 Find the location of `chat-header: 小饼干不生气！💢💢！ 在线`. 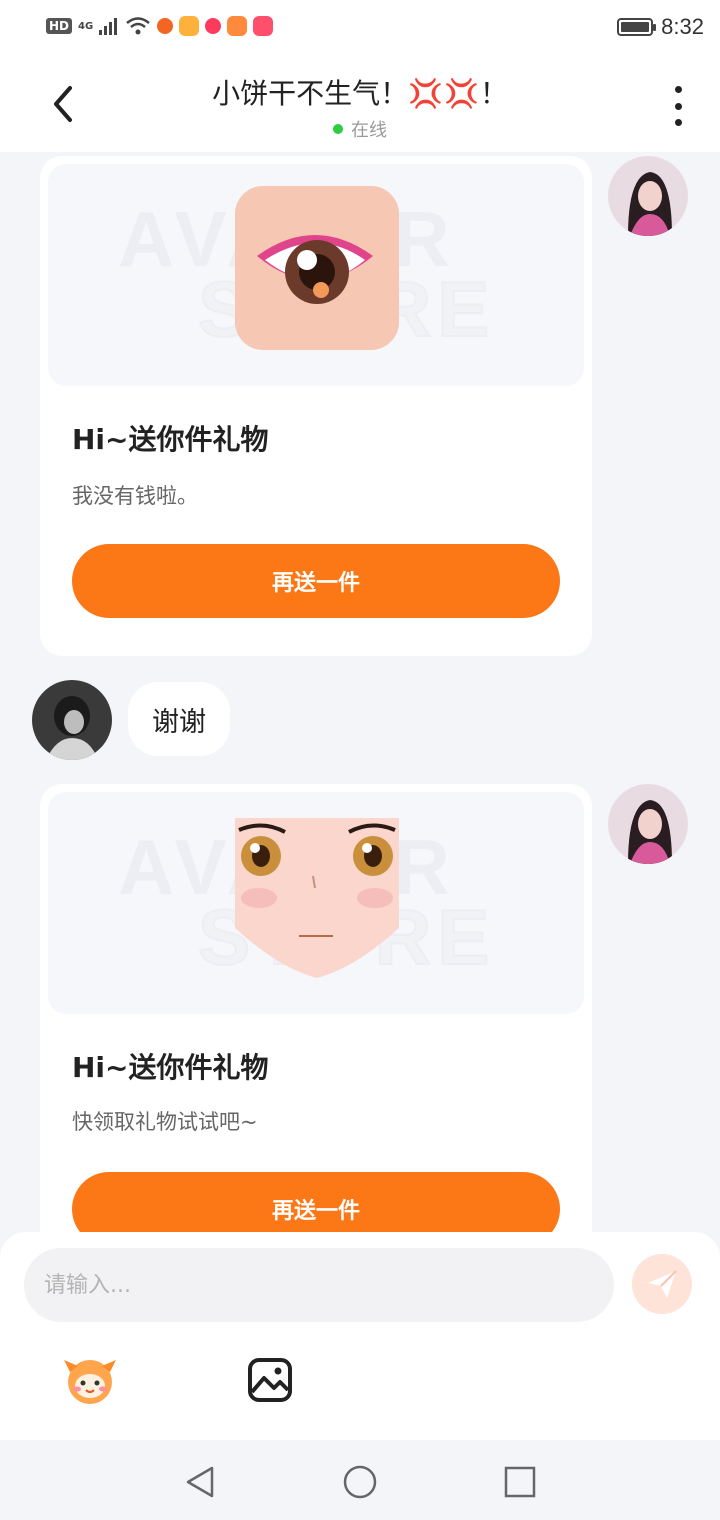

chat-header: 小饼干不生气！💢💢！ 在线 is located at coordinates (360, 105).